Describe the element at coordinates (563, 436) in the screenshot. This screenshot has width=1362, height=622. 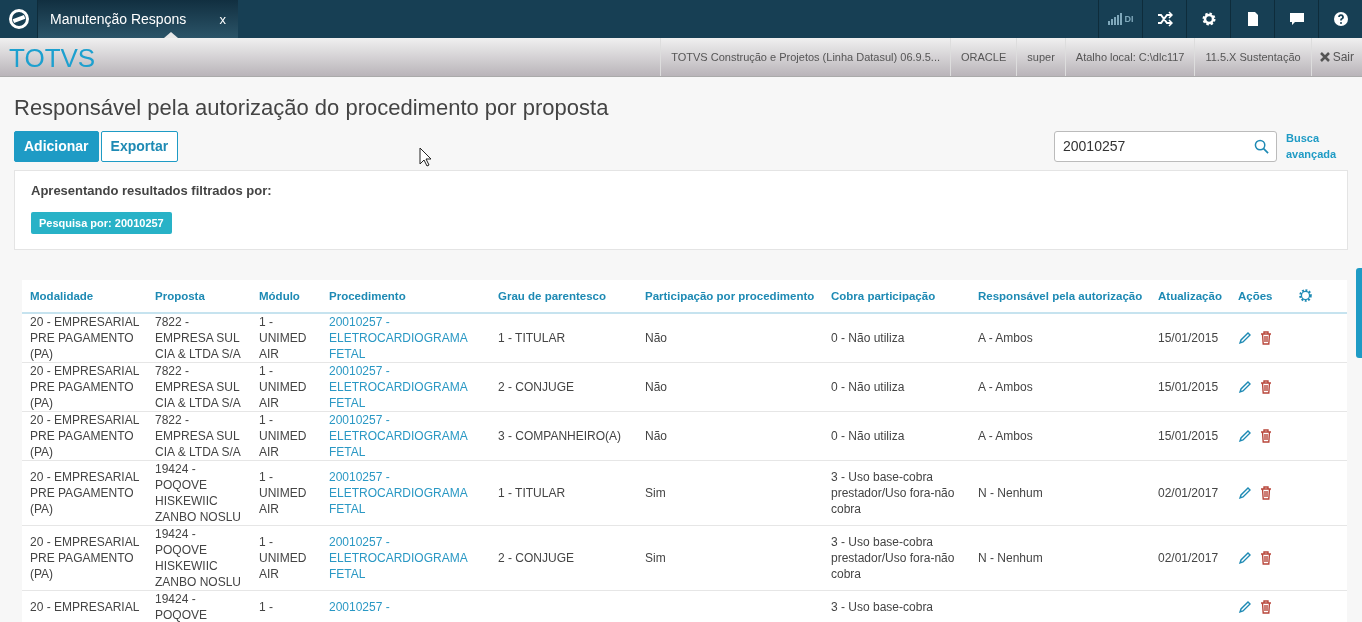
I see `table-cell: 3 - COMPANHEIRO(A)` at that location.